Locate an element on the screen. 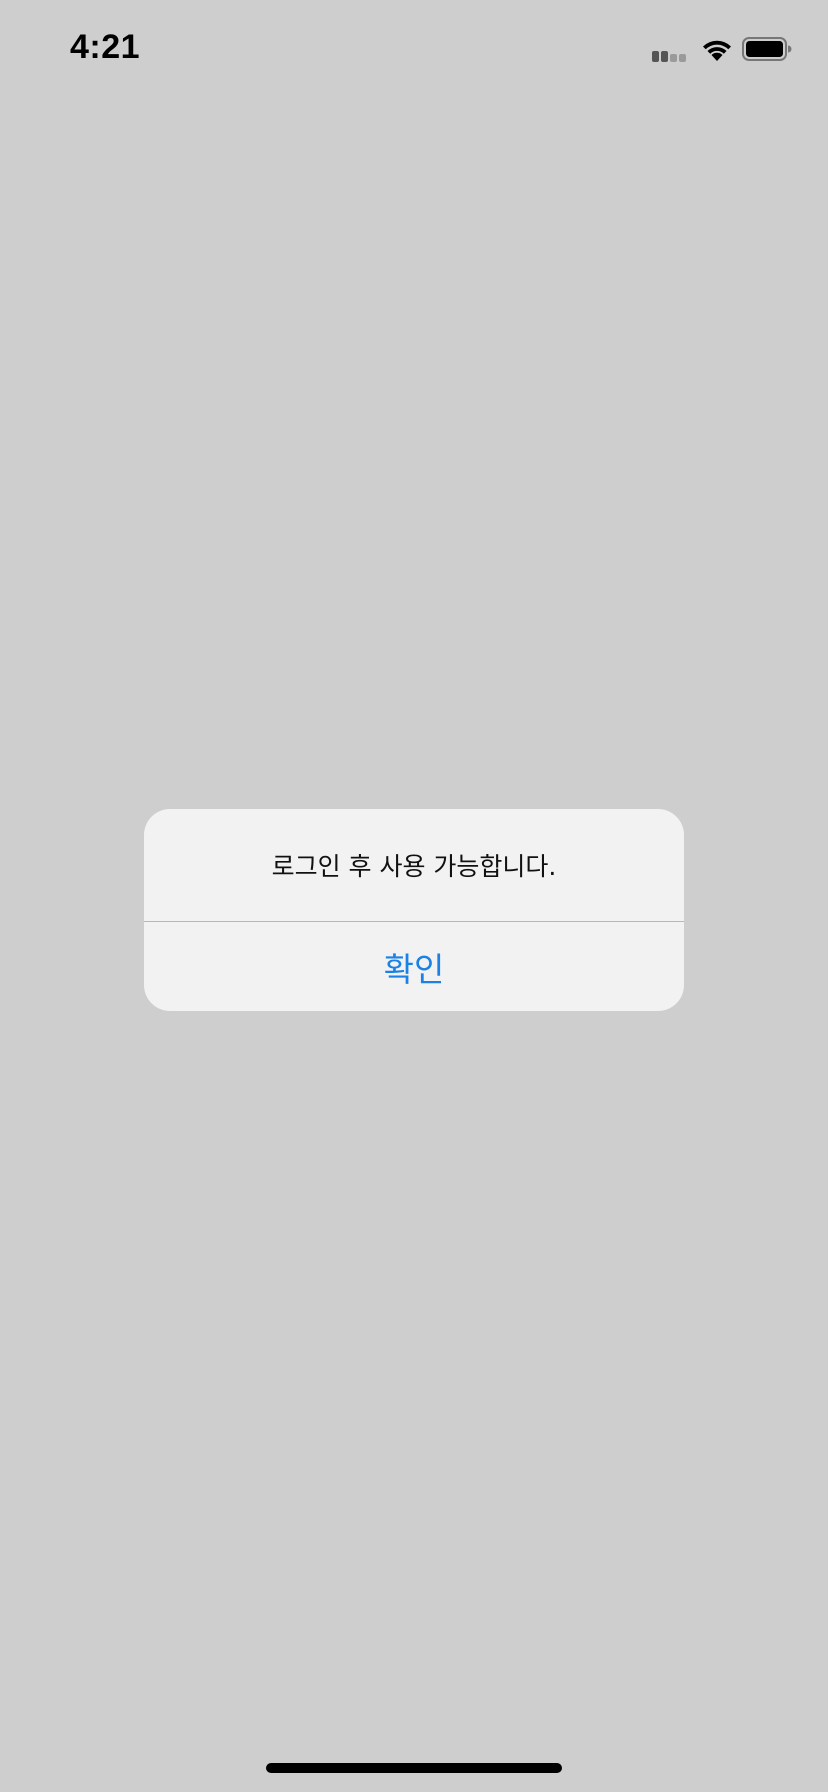 The image size is (828, 1792). home-indicator is located at coordinates (414, 1768).